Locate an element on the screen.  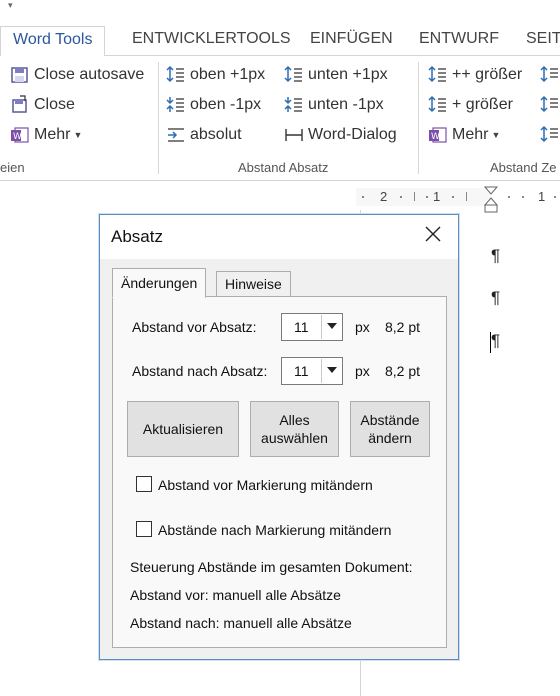
horizontal-ruler: 2 1 1 is located at coordinates (458, 199).